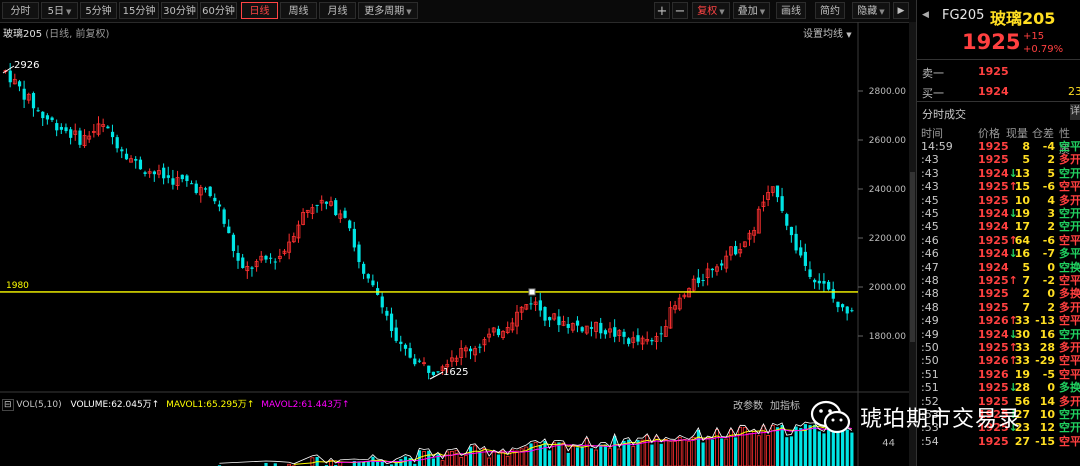  Describe the element at coordinates (1026, 280) in the screenshot. I see `tick-volume: 7` at that location.